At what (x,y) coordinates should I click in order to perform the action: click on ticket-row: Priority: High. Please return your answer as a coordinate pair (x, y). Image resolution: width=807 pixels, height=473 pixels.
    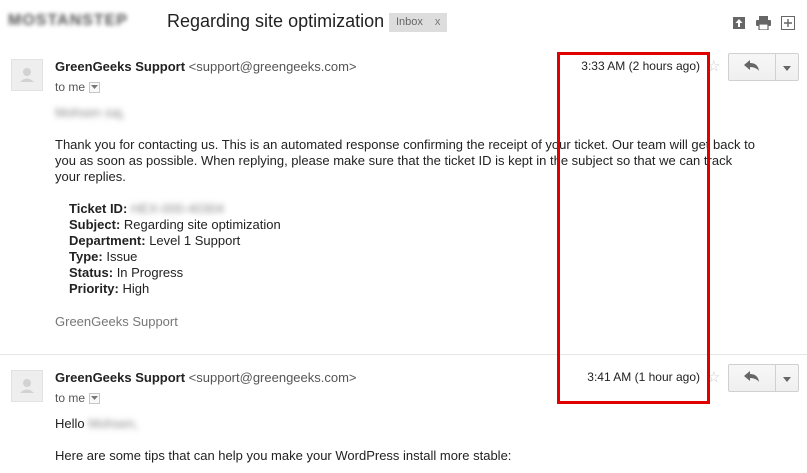
    Looking at the image, I should click on (109, 288).